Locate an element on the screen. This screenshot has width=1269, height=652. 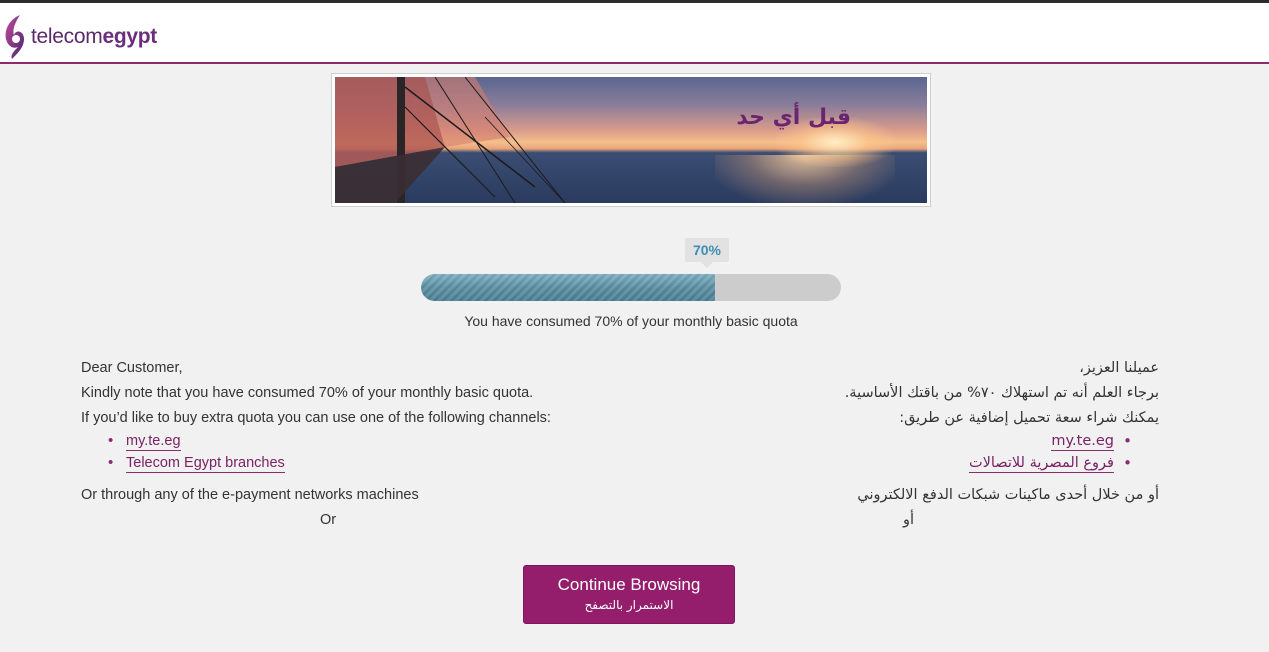
sailboat-illustration is located at coordinates (450, 140).